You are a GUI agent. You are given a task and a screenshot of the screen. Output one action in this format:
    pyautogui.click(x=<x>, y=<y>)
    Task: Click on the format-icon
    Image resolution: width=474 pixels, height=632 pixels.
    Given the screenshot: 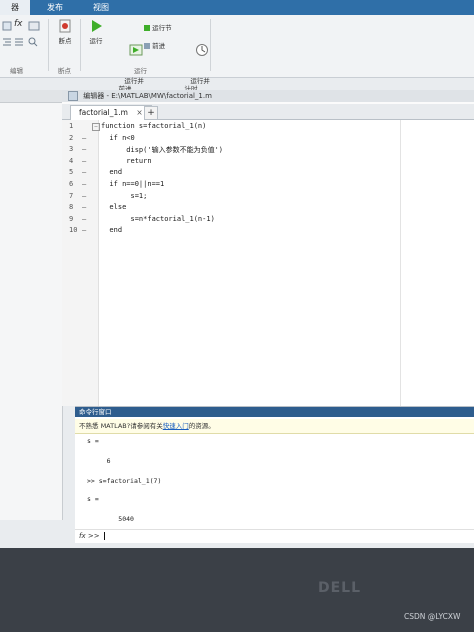 What is the action you would take?
    pyautogui.click(x=19, y=43)
    